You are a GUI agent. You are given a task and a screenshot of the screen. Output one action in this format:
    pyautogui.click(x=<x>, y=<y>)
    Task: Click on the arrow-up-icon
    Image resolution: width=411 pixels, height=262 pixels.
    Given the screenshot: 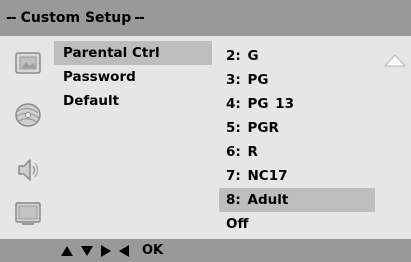 What is the action you would take?
    pyautogui.click(x=67, y=250)
    